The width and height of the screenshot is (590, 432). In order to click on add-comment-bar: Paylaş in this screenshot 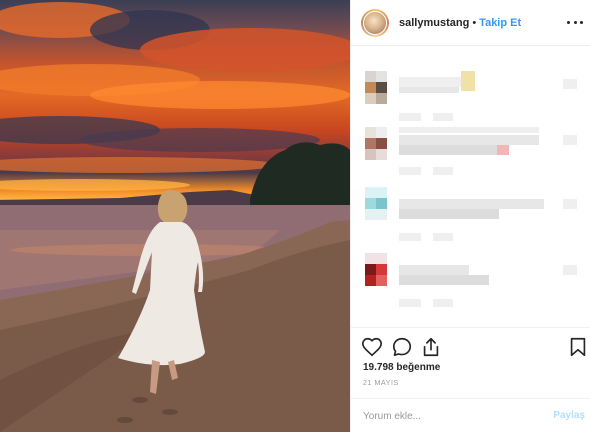, I will do `click(470, 415)`.